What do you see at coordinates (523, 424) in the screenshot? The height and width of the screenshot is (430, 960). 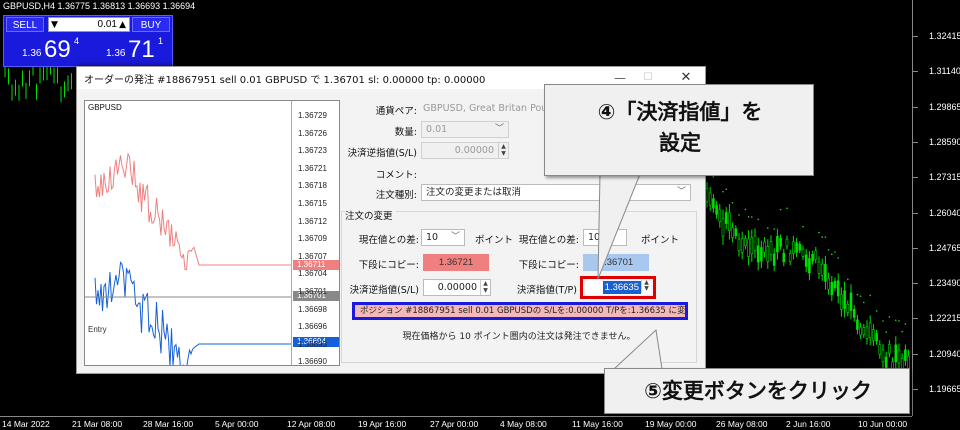 I see `date-label: 4 May 08:00` at bounding box center [523, 424].